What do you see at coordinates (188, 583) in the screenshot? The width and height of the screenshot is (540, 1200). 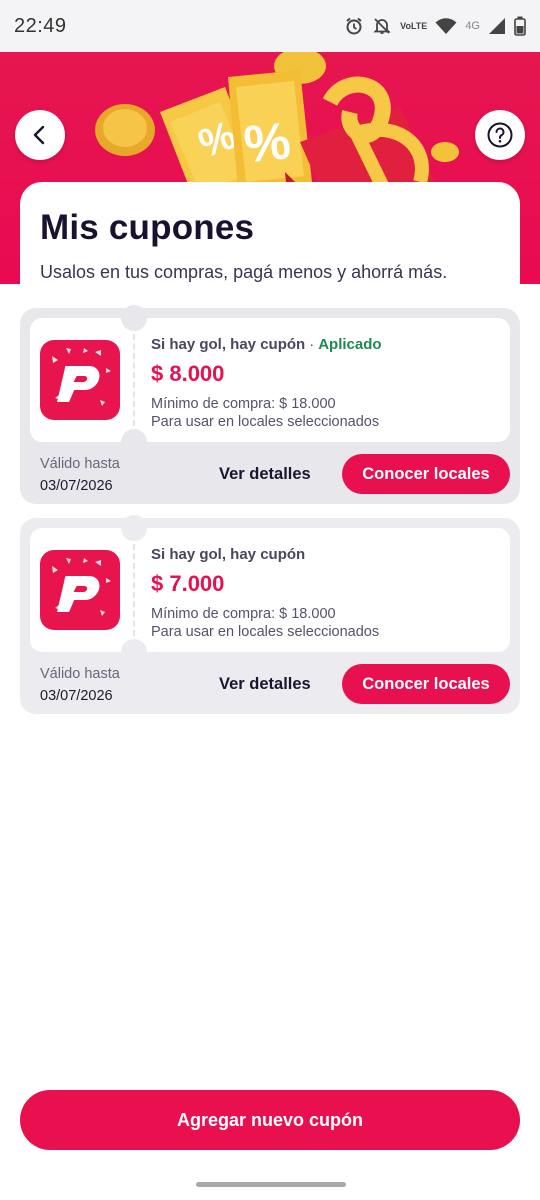 I see `coupon-amount: $ 7.000` at bounding box center [188, 583].